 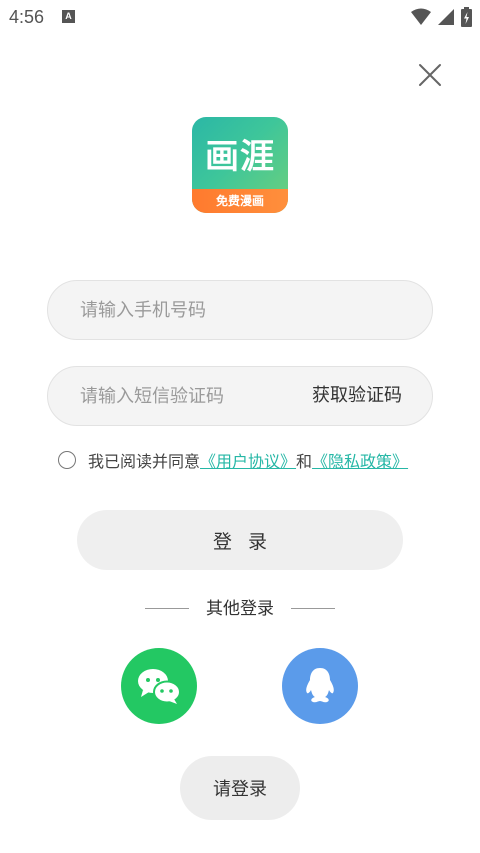 I want to click on app-logo: 画涯 免费漫画, so click(x=240, y=165).